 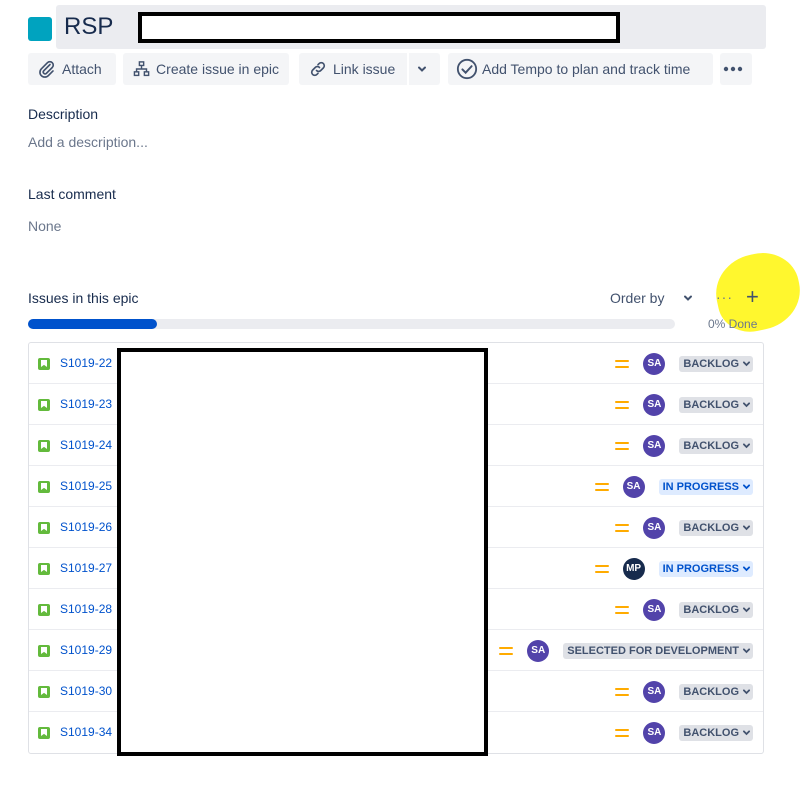 What do you see at coordinates (45, 226) in the screenshot?
I see `last-comment-value: None` at bounding box center [45, 226].